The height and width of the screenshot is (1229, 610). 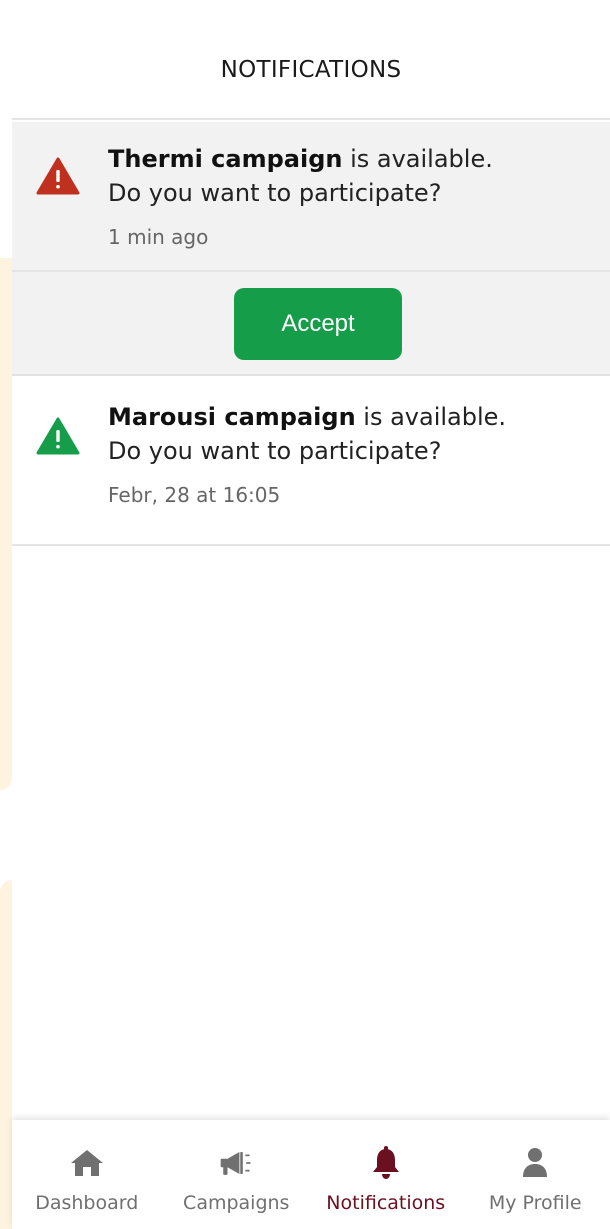 I want to click on user-icon, so click(x=535, y=1163).